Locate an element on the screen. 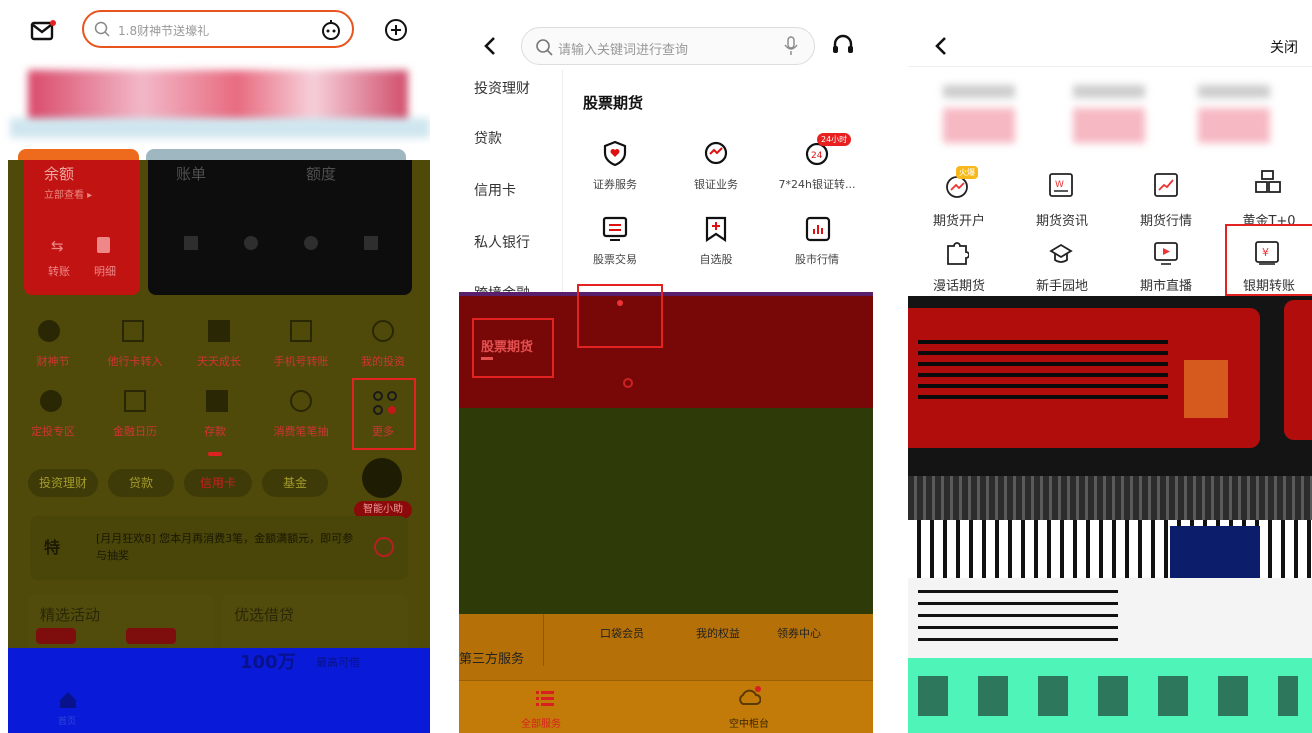 The width and height of the screenshot is (1312, 733). gray-strip is located at coordinates (1110, 498).